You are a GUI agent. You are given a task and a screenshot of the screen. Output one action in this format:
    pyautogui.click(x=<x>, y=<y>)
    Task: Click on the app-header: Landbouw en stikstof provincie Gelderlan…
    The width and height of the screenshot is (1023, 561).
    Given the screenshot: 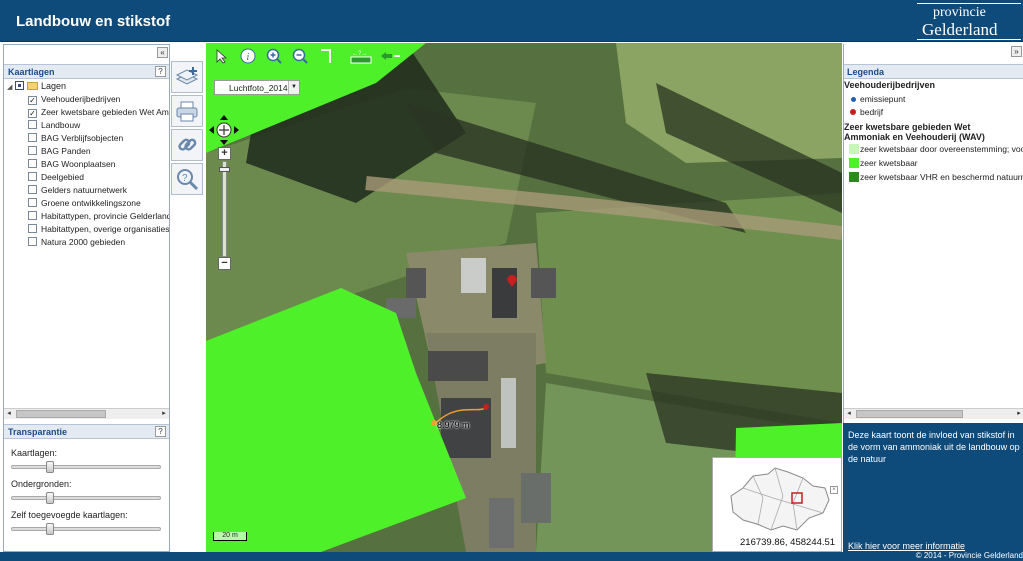 What is the action you would take?
    pyautogui.click(x=511, y=21)
    